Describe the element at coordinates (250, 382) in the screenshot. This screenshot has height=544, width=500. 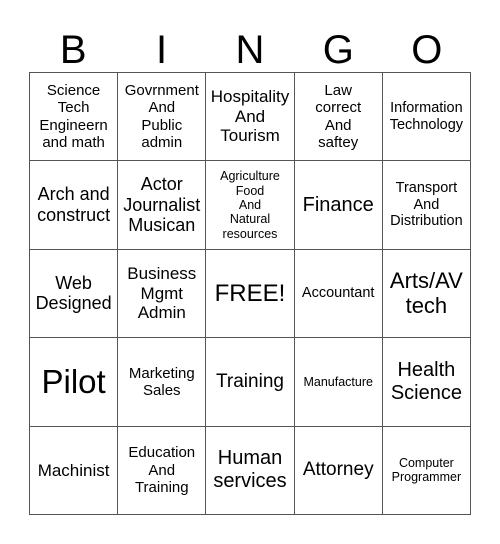
I see `bingo-cell: Training` at that location.